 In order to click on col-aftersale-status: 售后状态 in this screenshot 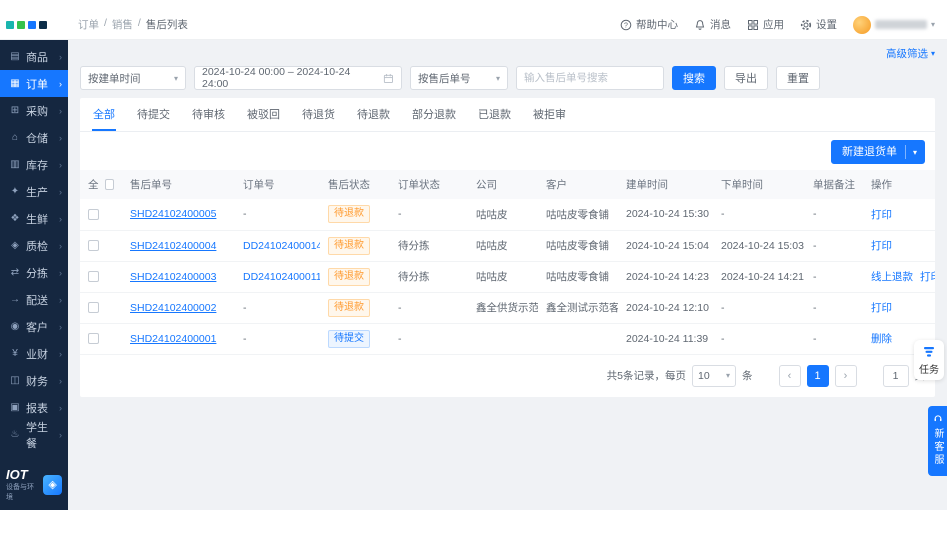, I will do `click(355, 184)`.